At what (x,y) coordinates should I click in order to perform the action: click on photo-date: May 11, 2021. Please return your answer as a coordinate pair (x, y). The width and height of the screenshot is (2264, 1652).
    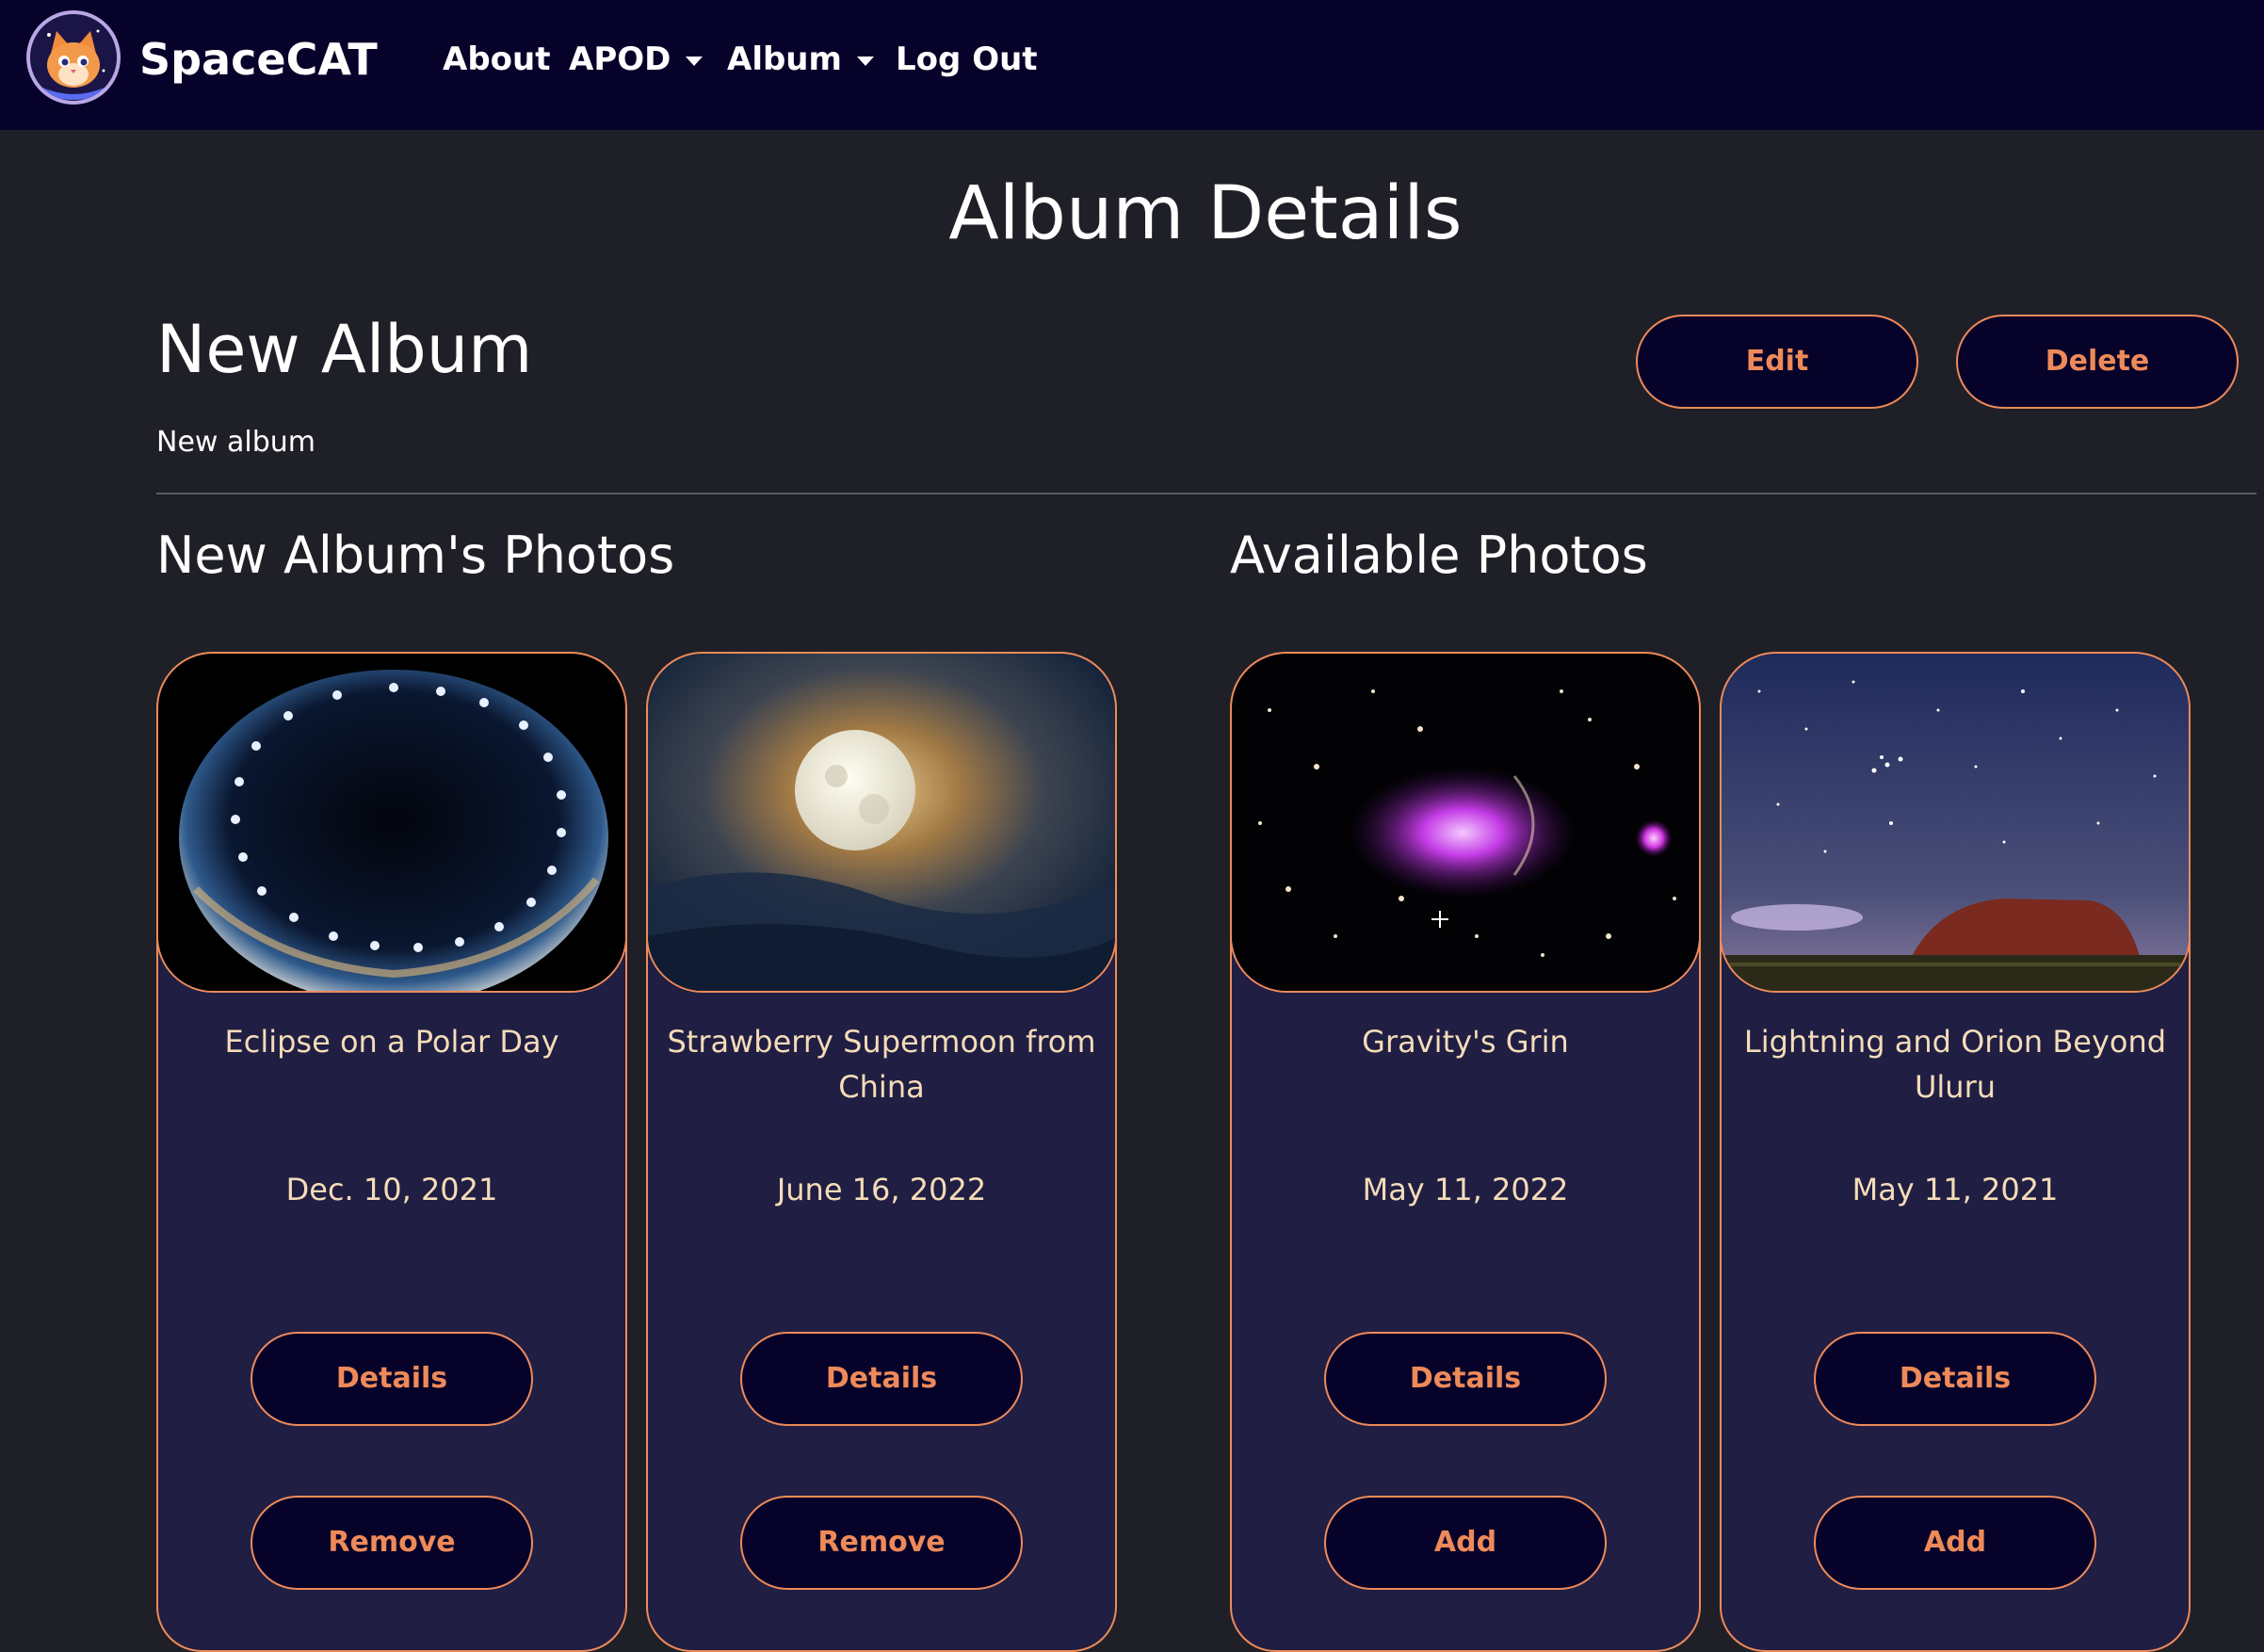
    Looking at the image, I should click on (1956, 1189).